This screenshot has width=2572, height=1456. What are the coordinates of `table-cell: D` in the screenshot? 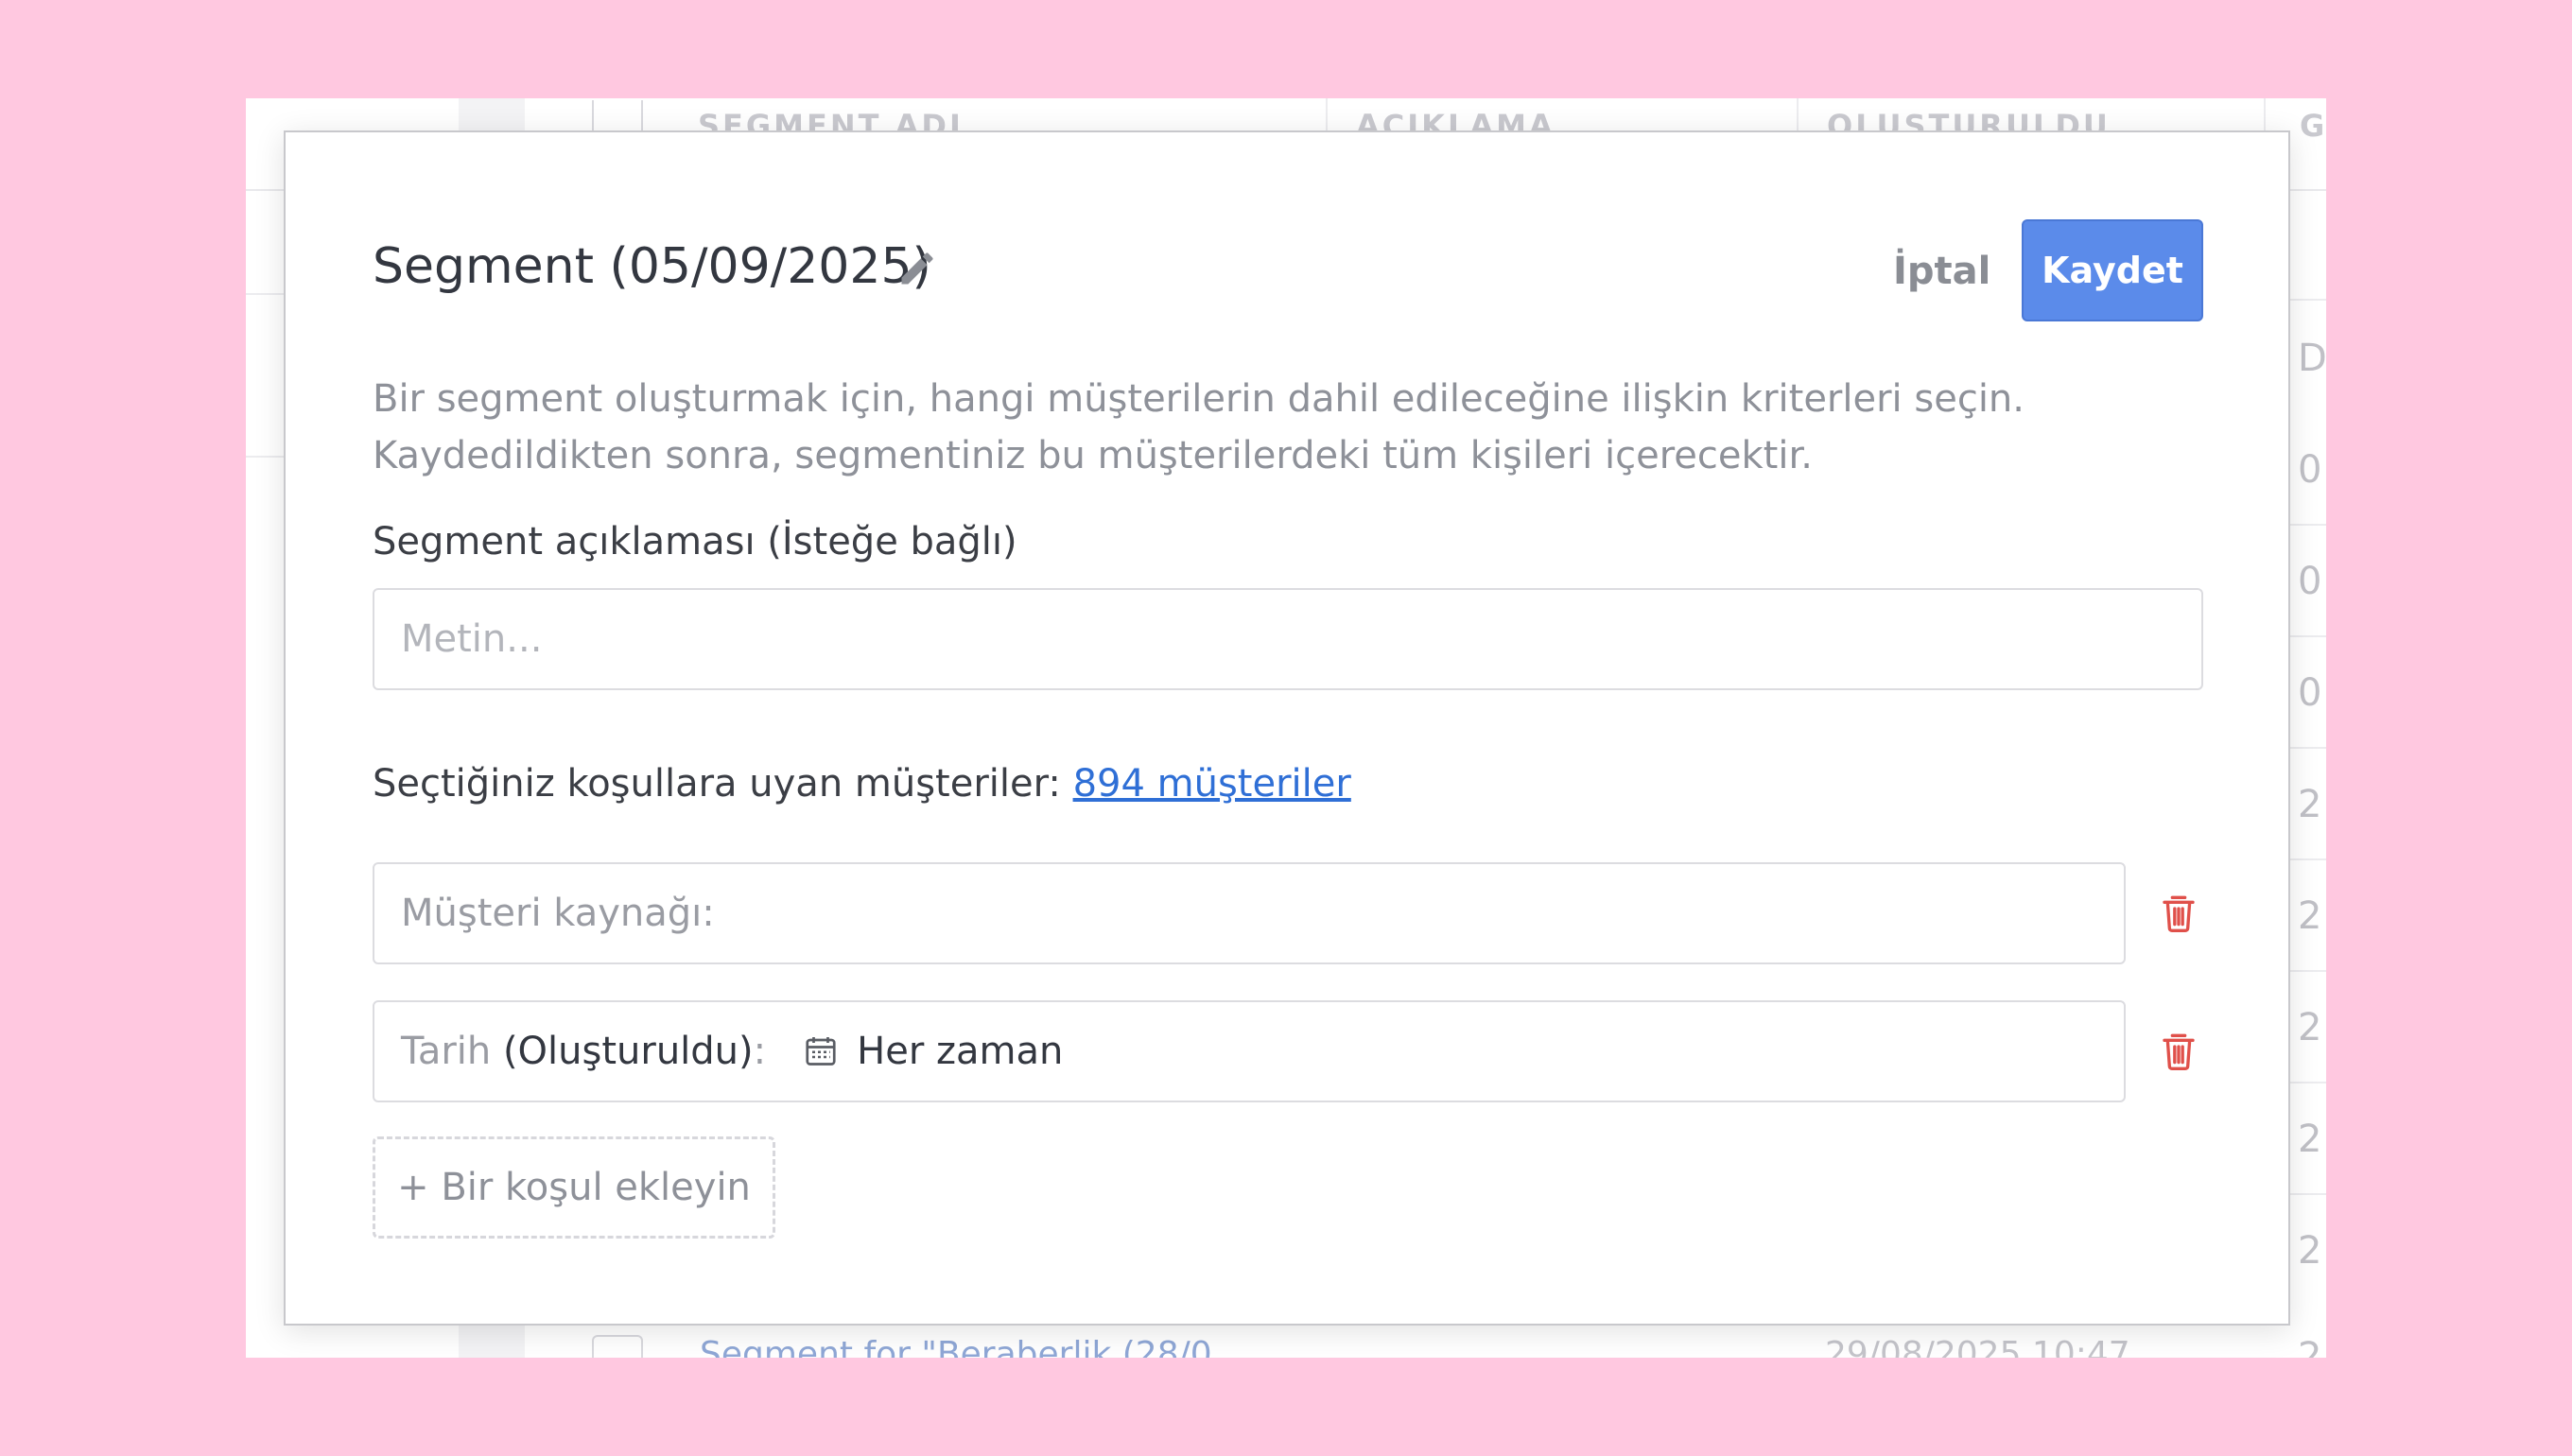 It's located at (2312, 358).